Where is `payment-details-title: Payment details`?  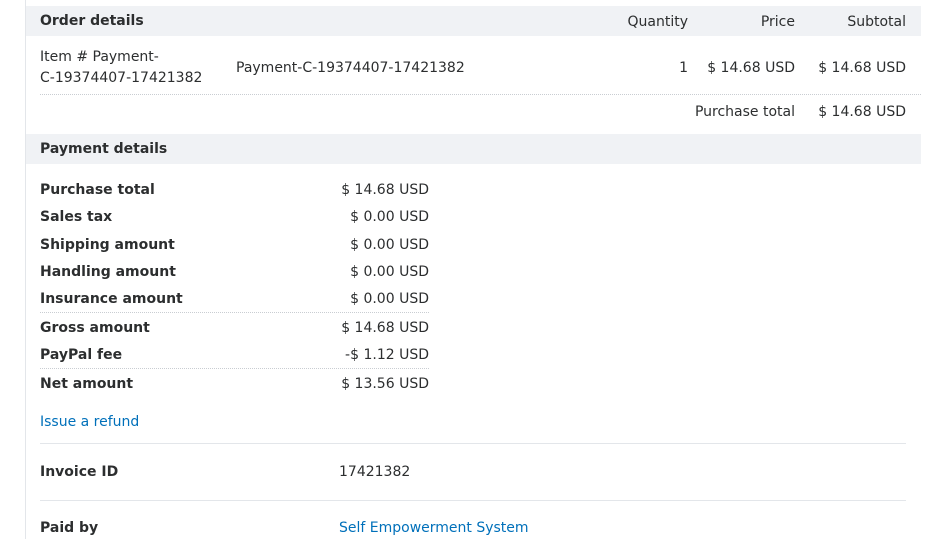 payment-details-title: Payment details is located at coordinates (104, 149).